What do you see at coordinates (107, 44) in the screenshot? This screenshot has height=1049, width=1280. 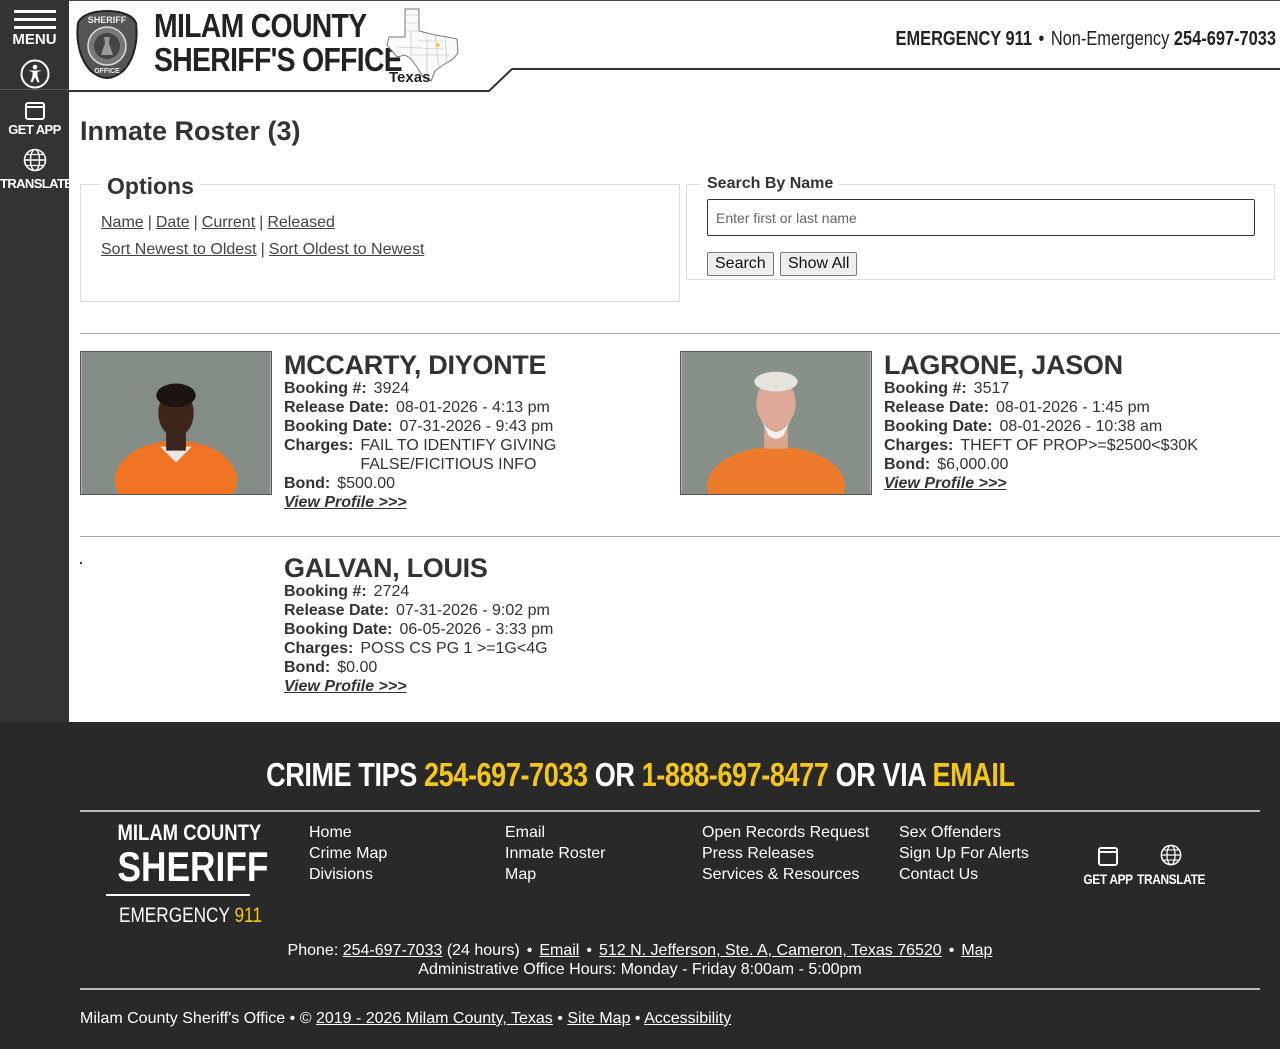 I see `sheriff-badge-logo: SHERIFF OFFICE` at bounding box center [107, 44].